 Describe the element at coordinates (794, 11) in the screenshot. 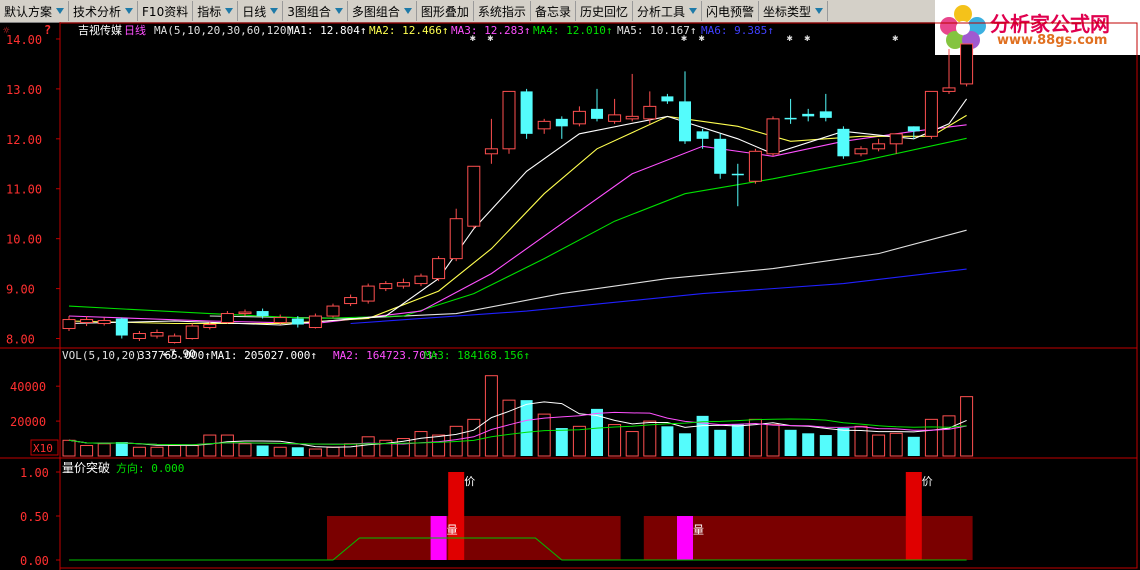

I see `menu-item-13: 坐标类型` at that location.